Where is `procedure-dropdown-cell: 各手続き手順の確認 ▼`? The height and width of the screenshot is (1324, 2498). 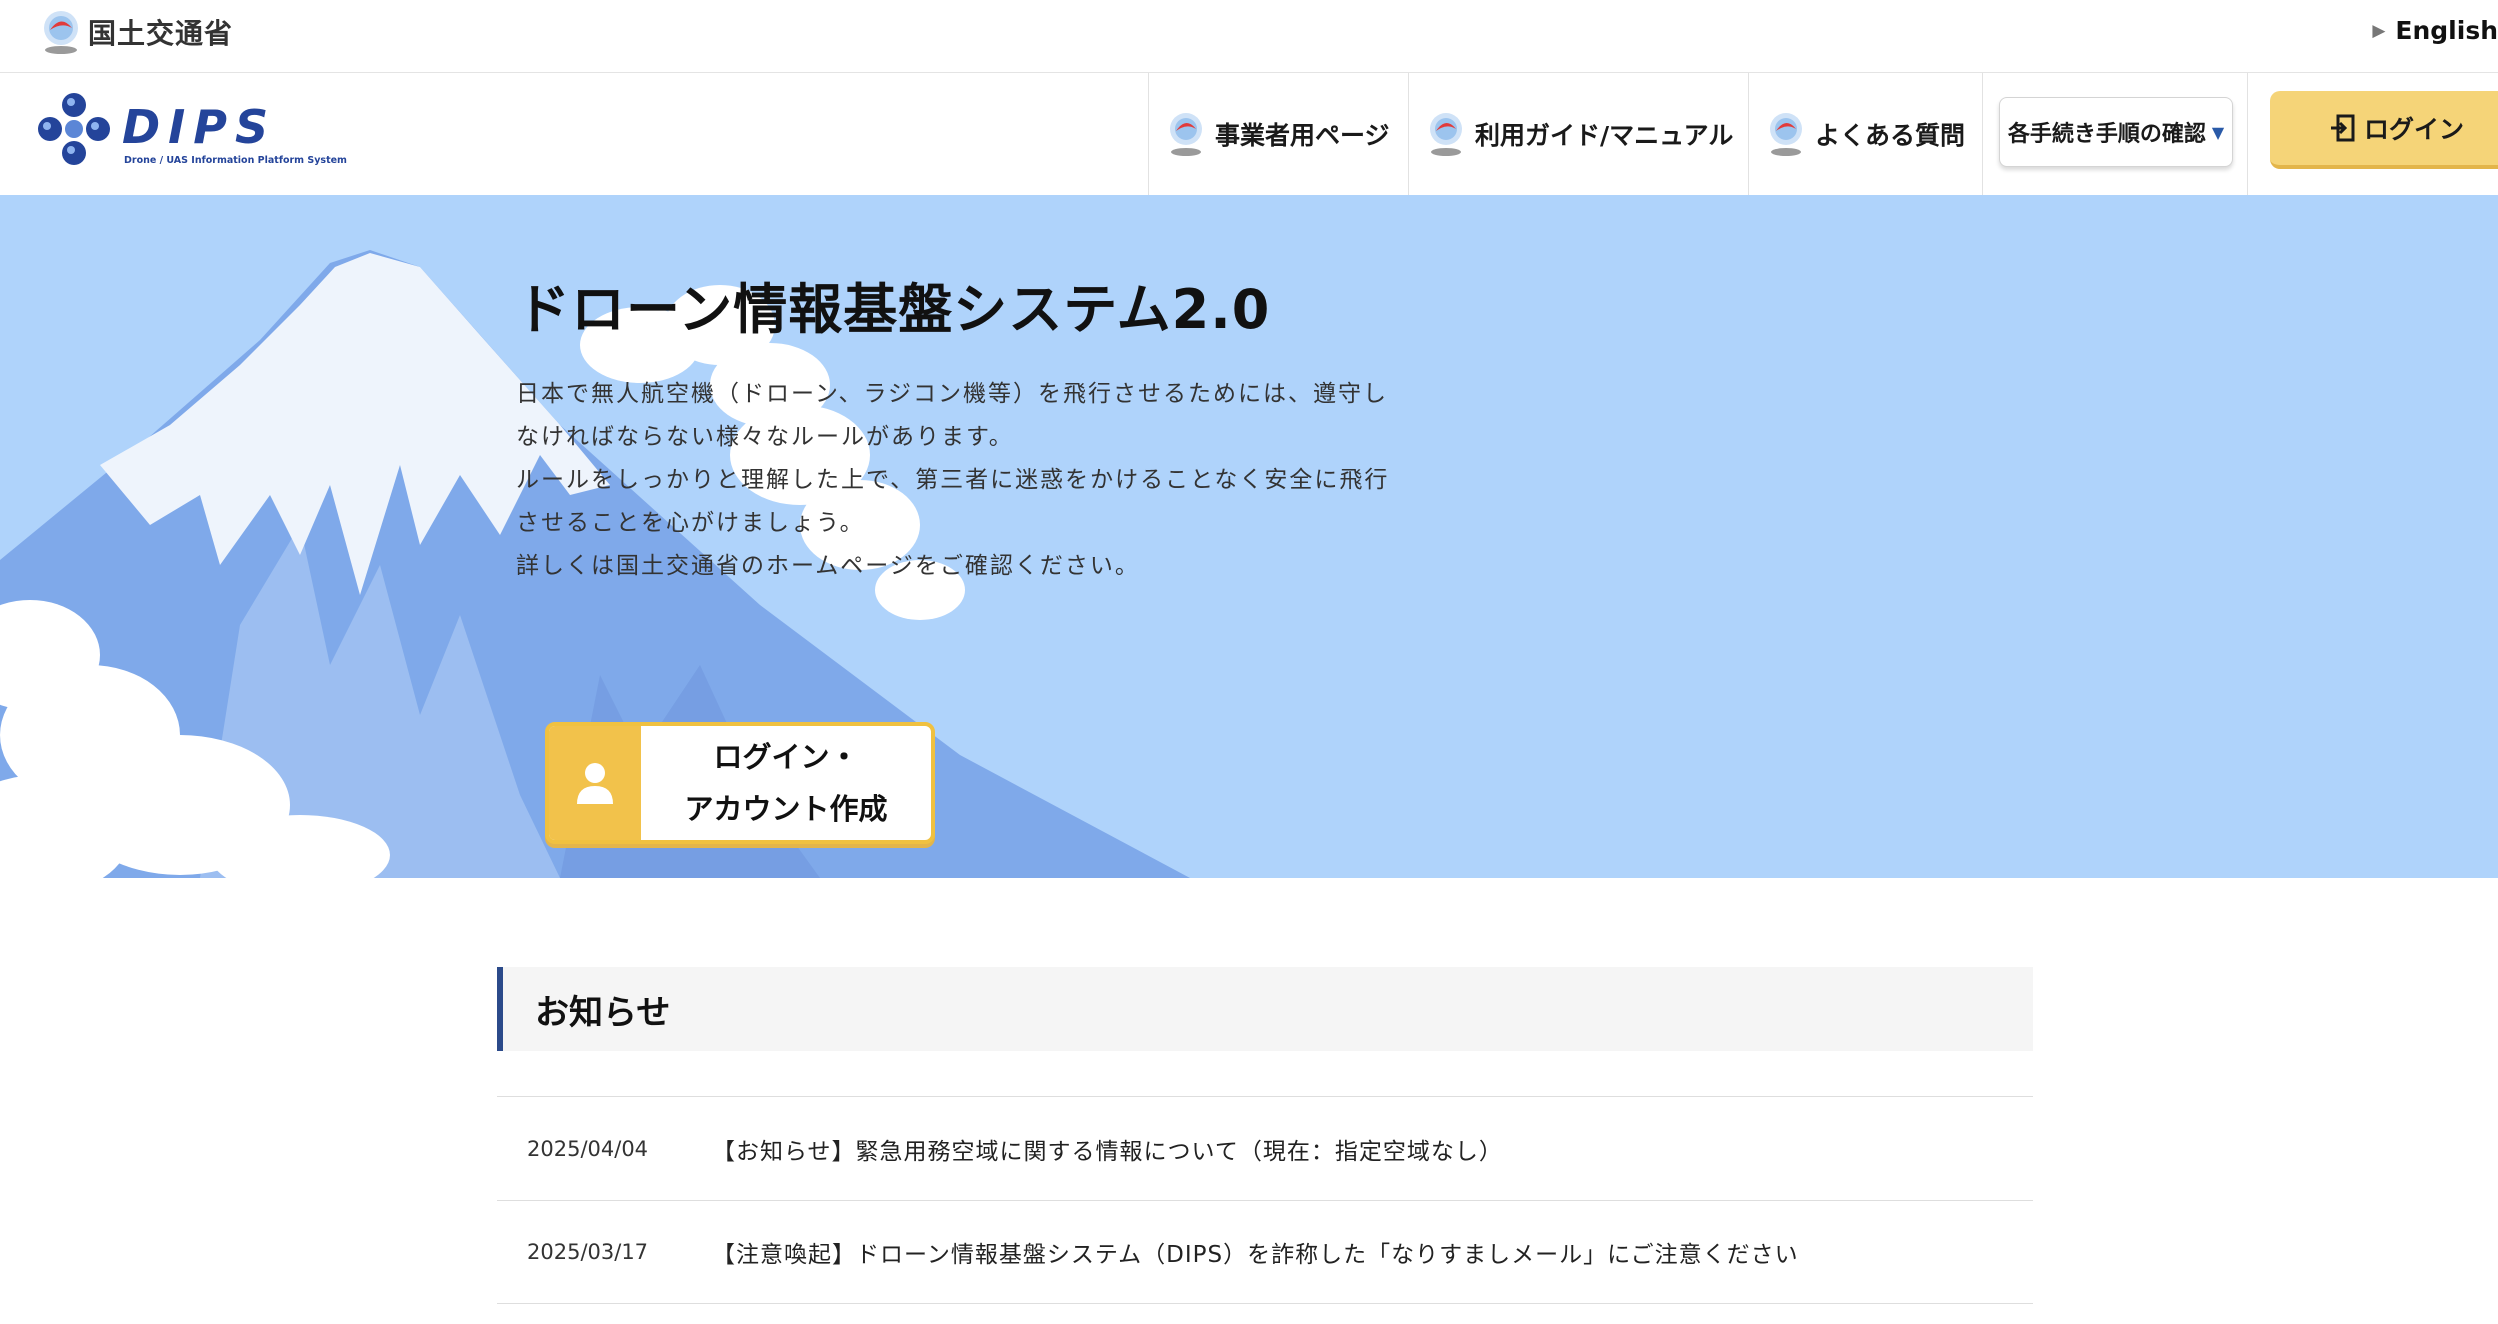 procedure-dropdown-cell: 各手続き手順の確認 ▼ is located at coordinates (2115, 134).